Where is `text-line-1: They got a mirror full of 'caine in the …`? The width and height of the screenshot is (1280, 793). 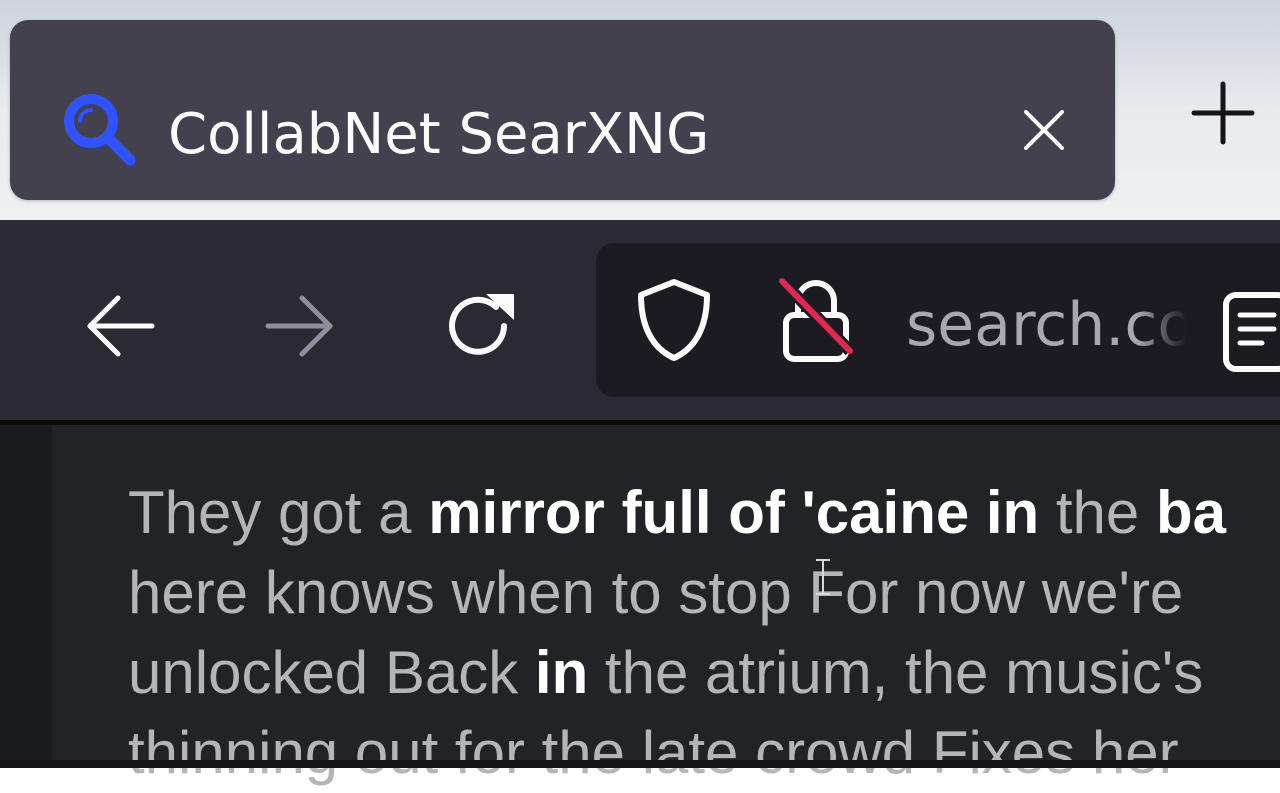 text-line-1: They got a mirror full of 'caine in the … is located at coordinates (677, 512).